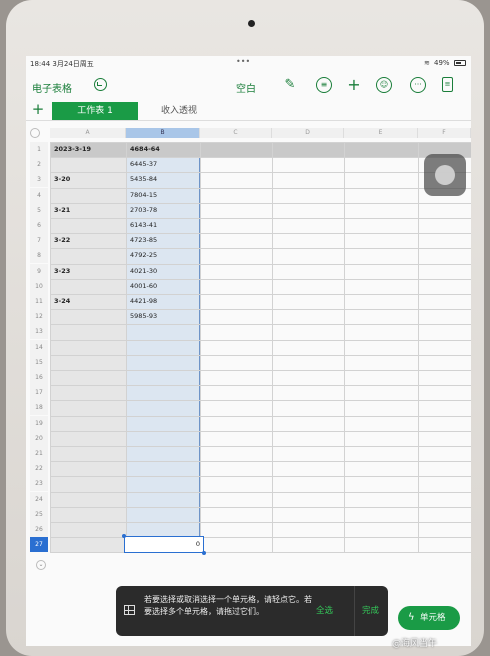 Image resolution: width=490 pixels, height=656 pixels. Describe the element at coordinates (415, 644) in the screenshot. I see `watermark: @海风当午` at that location.